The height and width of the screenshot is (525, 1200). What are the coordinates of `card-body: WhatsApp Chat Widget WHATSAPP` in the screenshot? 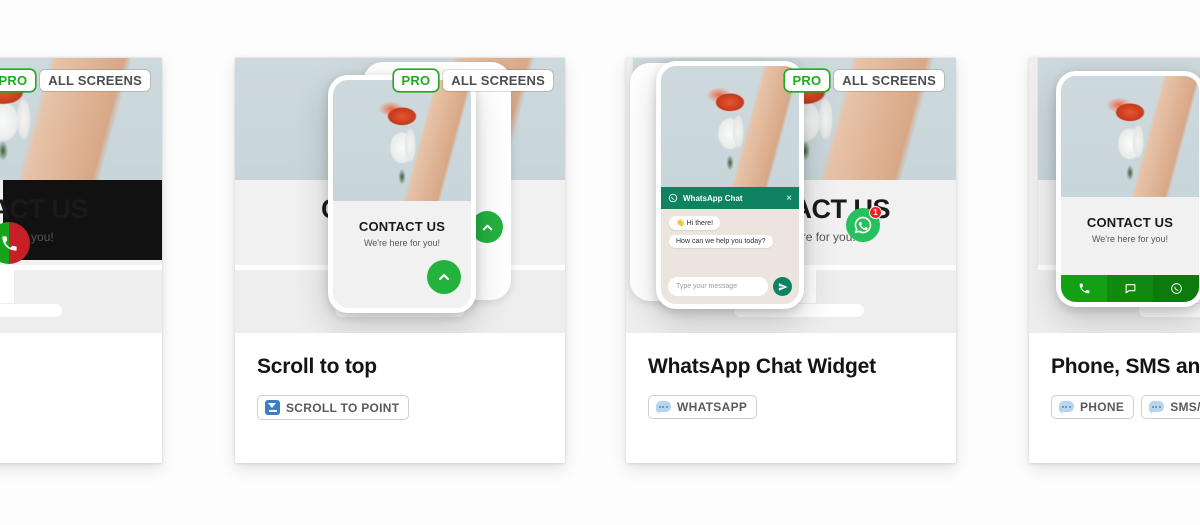 It's located at (791, 398).